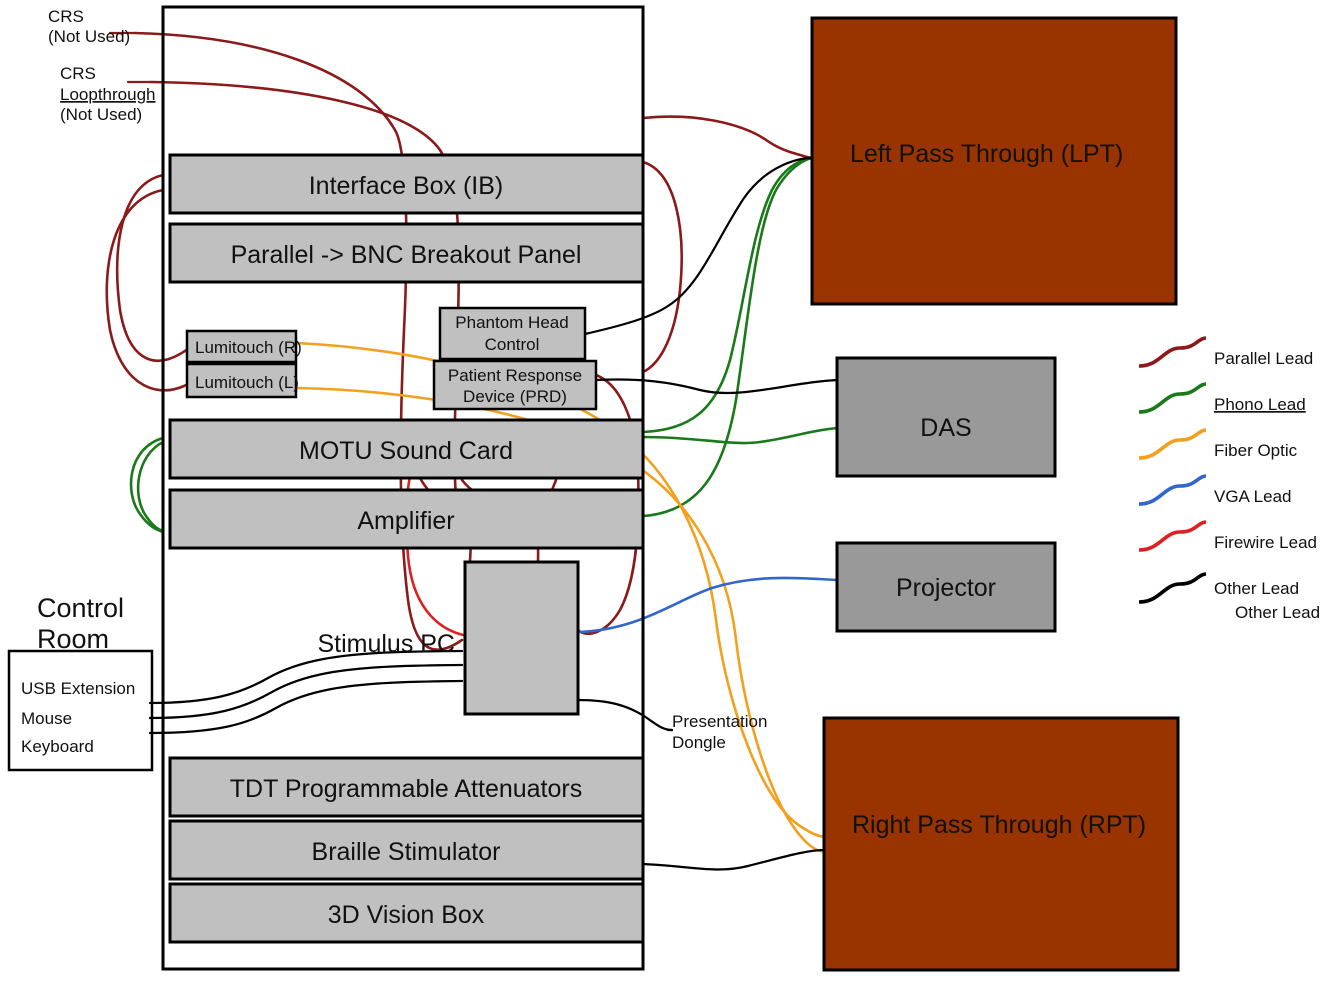 This screenshot has height=981, width=1340. I want to click on rack-unit-lumitouch-l: Lumitouch (L), so click(242, 380).